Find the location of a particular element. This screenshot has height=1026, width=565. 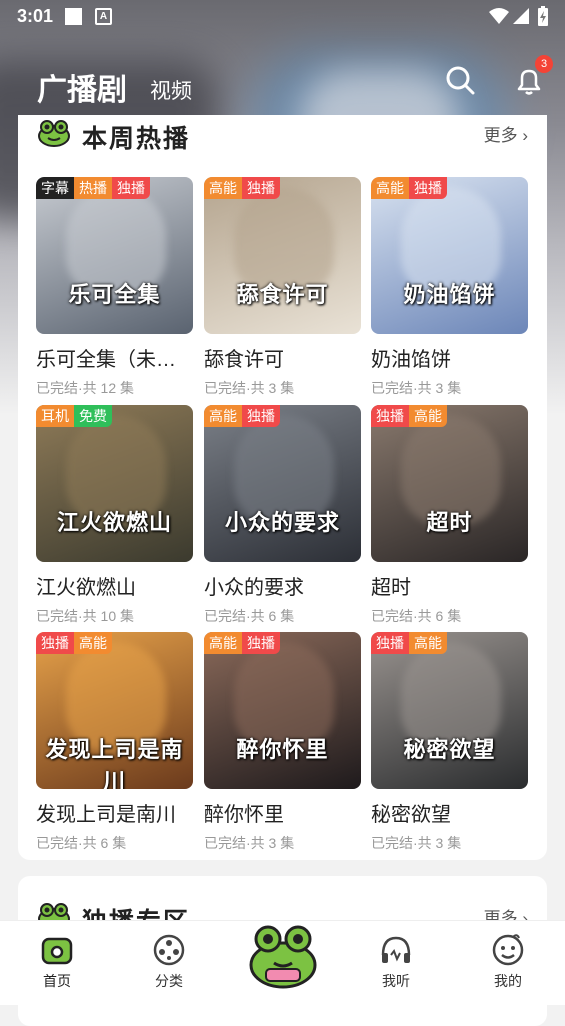

category-icon is located at coordinates (169, 950).